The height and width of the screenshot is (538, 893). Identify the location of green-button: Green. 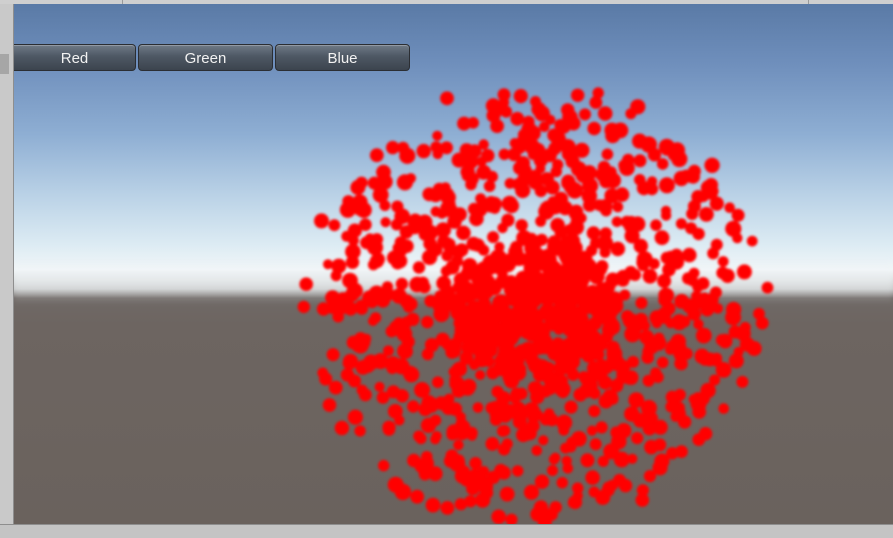
(205, 57).